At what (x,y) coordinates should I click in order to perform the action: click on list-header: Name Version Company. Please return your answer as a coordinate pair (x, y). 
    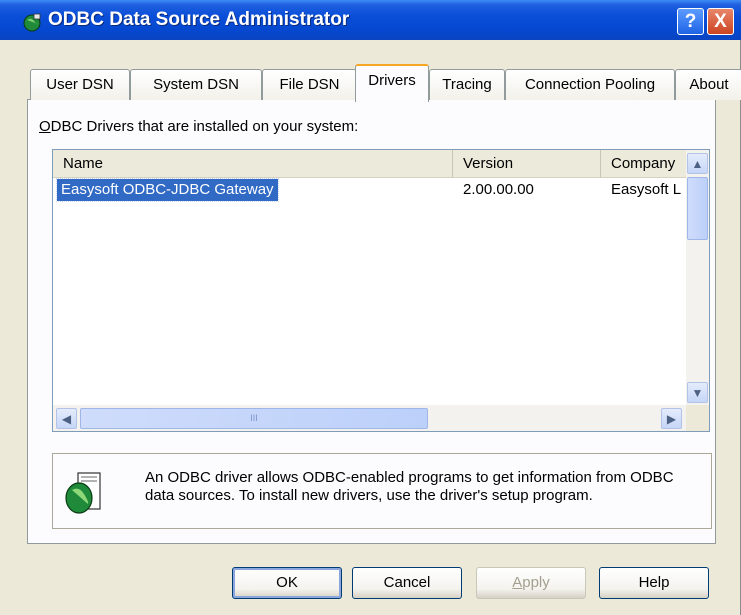
    Looking at the image, I should click on (369, 164).